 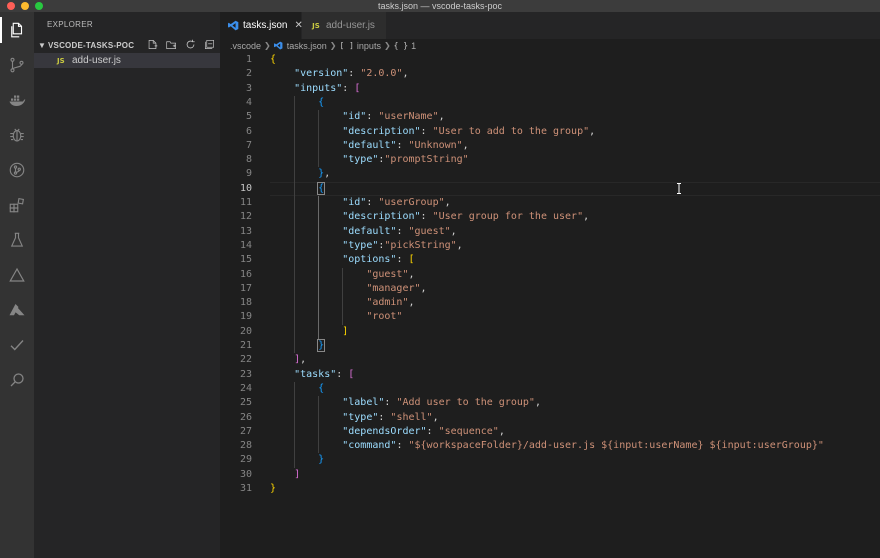 I want to click on code-token: "type", so click(x=360, y=417).